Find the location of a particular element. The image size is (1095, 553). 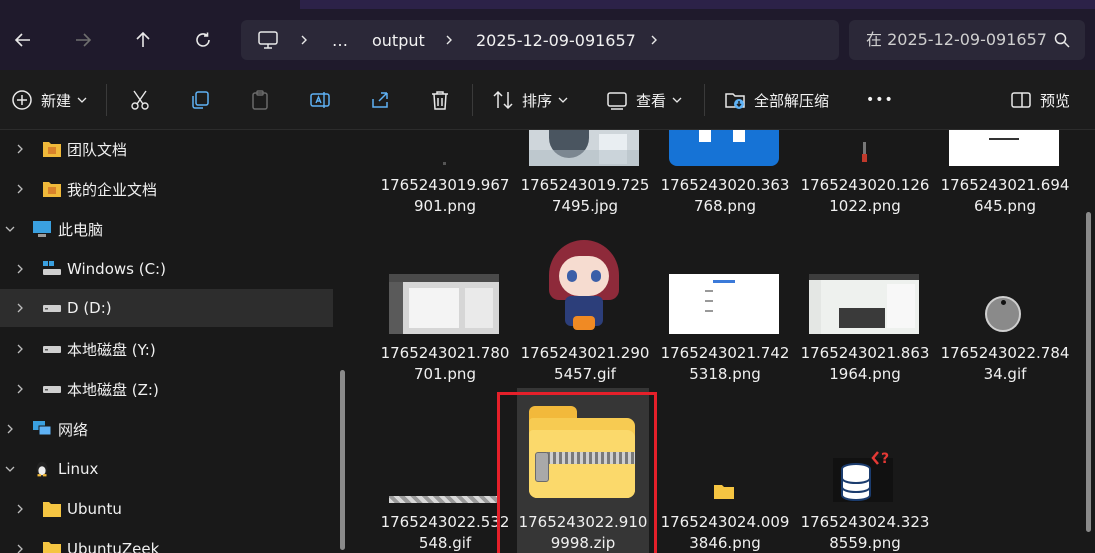

back-button is located at coordinates (23, 40).